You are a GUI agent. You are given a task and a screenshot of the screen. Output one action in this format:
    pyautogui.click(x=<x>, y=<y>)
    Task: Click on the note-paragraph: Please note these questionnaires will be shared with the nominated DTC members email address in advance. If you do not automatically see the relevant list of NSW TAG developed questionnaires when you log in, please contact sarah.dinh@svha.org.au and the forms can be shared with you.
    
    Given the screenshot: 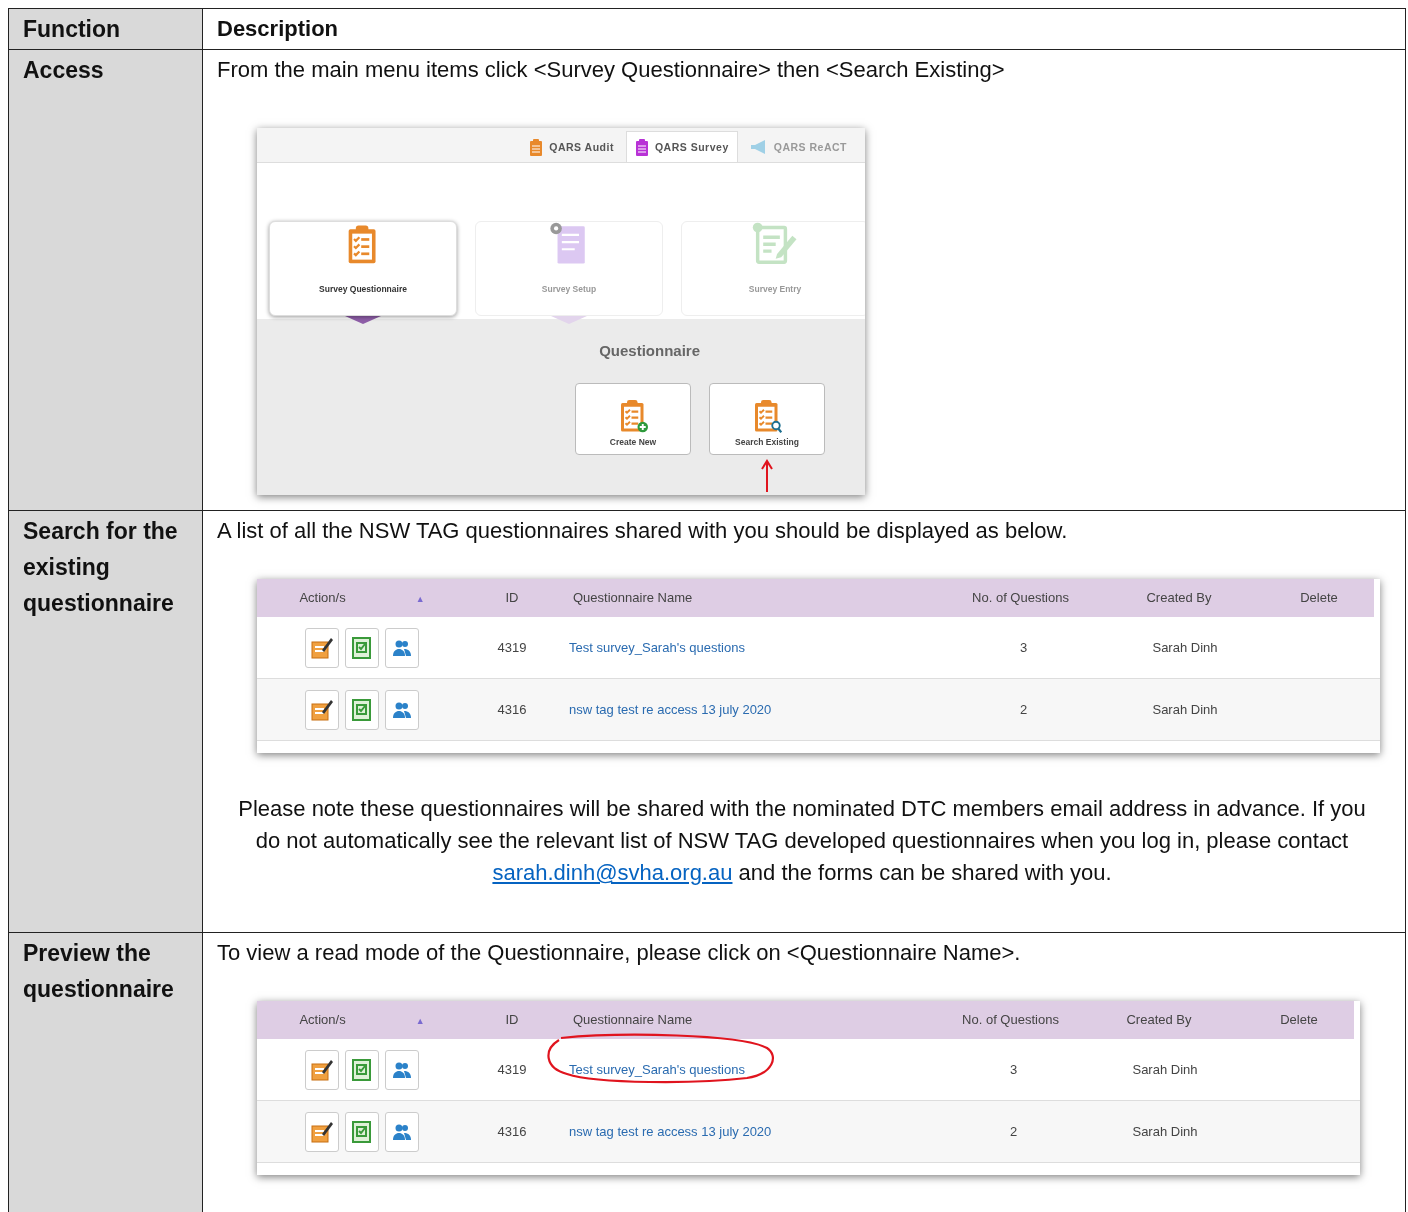 What is the action you would take?
    pyautogui.click(x=802, y=841)
    